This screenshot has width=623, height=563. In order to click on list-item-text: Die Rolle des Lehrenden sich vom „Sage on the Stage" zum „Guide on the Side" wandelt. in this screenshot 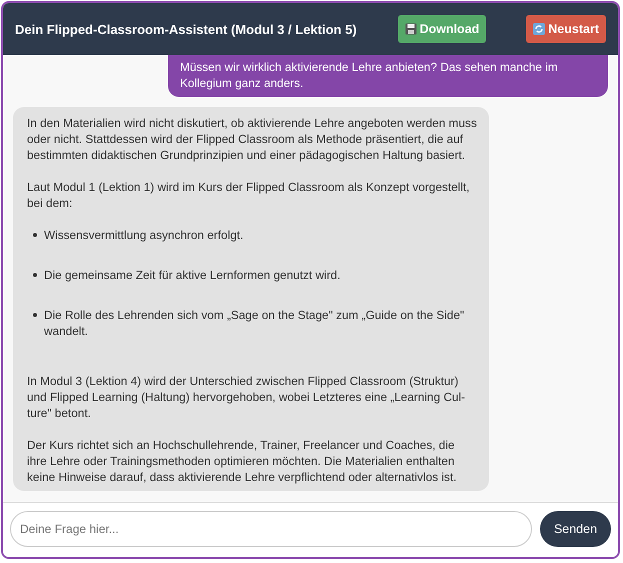, I will do `click(255, 323)`.